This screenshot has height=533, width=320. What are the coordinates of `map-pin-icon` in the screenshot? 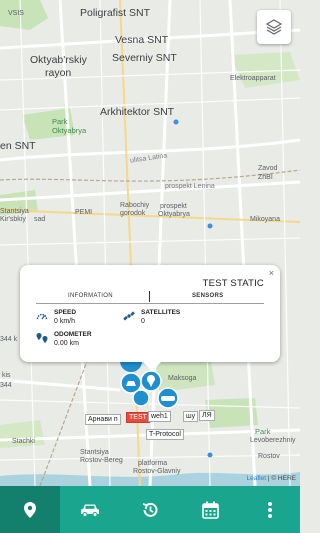 It's located at (30, 509).